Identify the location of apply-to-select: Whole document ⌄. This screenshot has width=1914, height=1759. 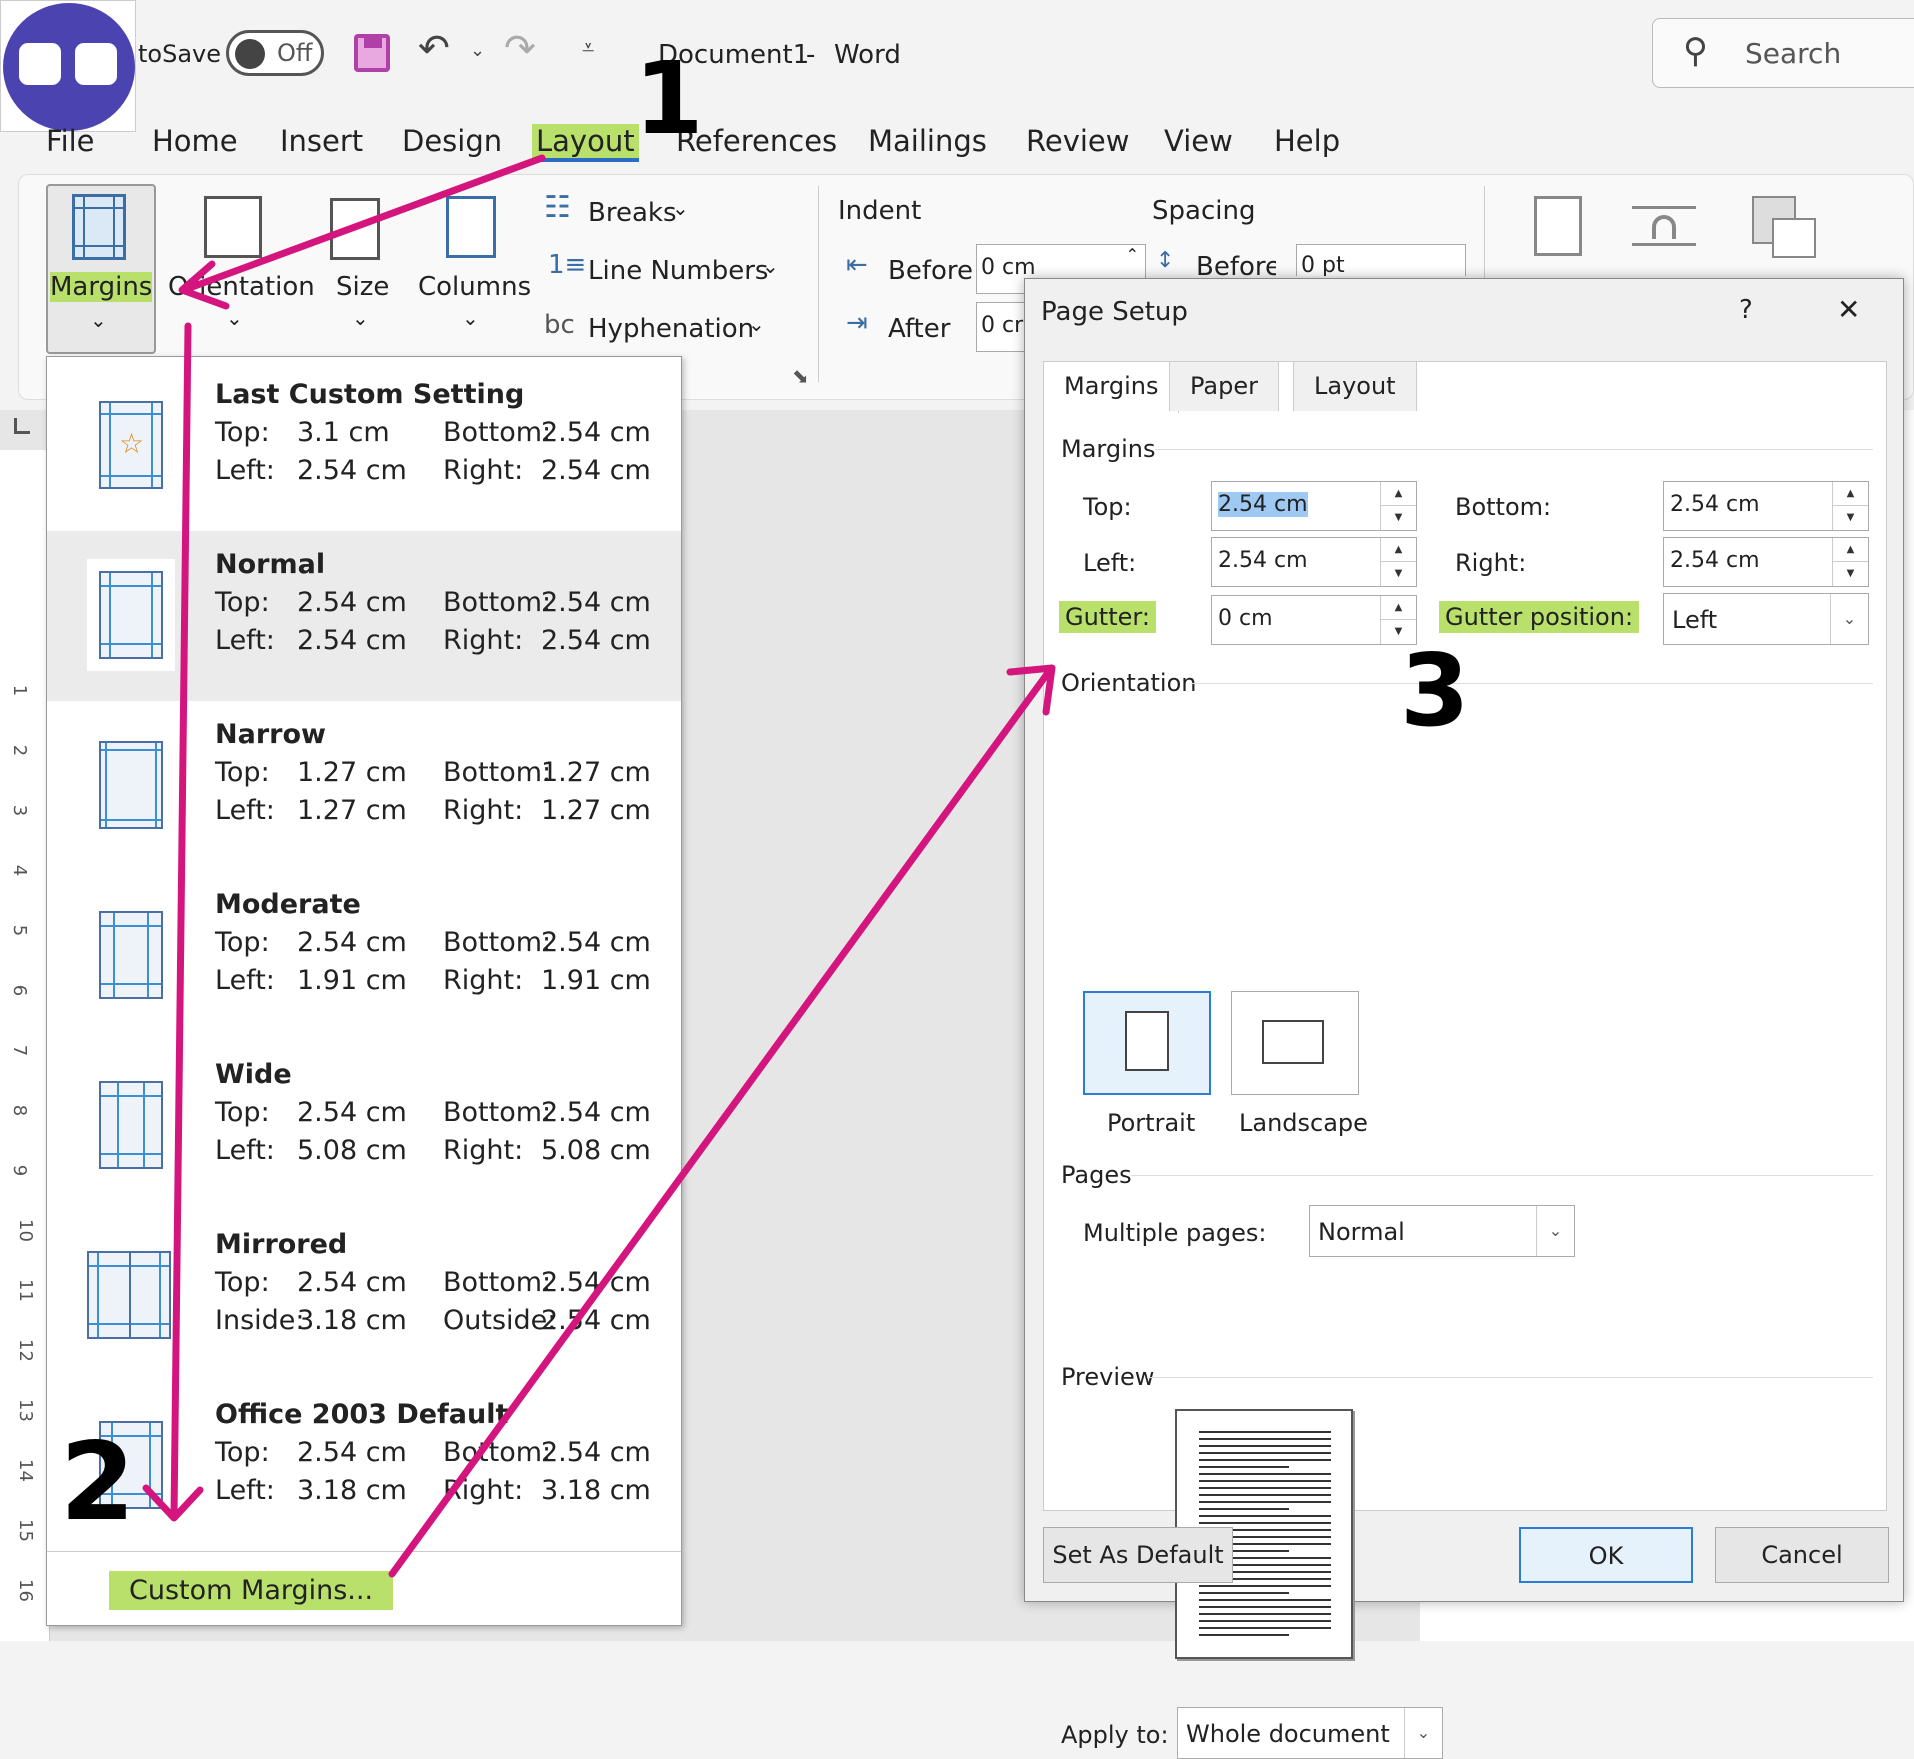
(1310, 1733).